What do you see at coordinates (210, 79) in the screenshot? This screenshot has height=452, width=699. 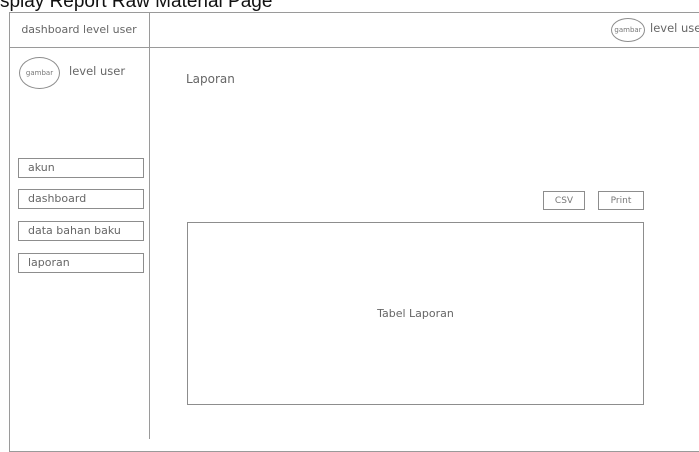 I see `page-title: Laporan` at bounding box center [210, 79].